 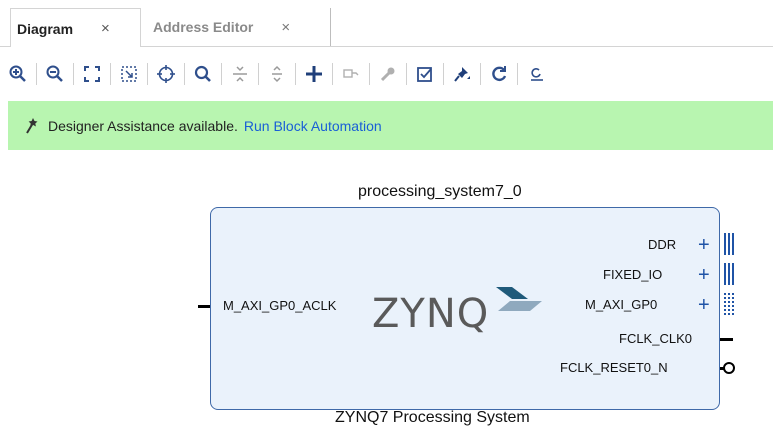 What do you see at coordinates (440, 191) in the screenshot?
I see `block-instance-name: processing_system7_0` at bounding box center [440, 191].